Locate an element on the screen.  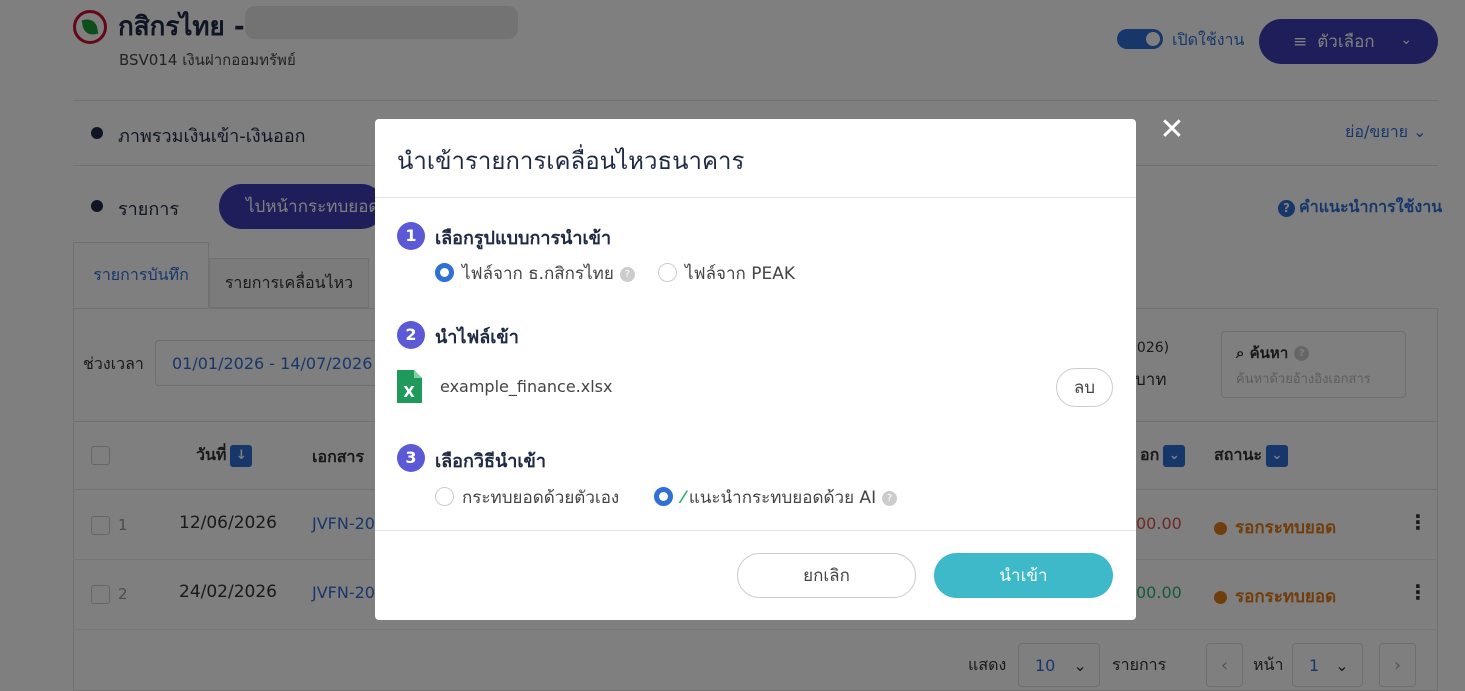
step-3-title: เลือกวิธีนำเข้า is located at coordinates (490, 461).